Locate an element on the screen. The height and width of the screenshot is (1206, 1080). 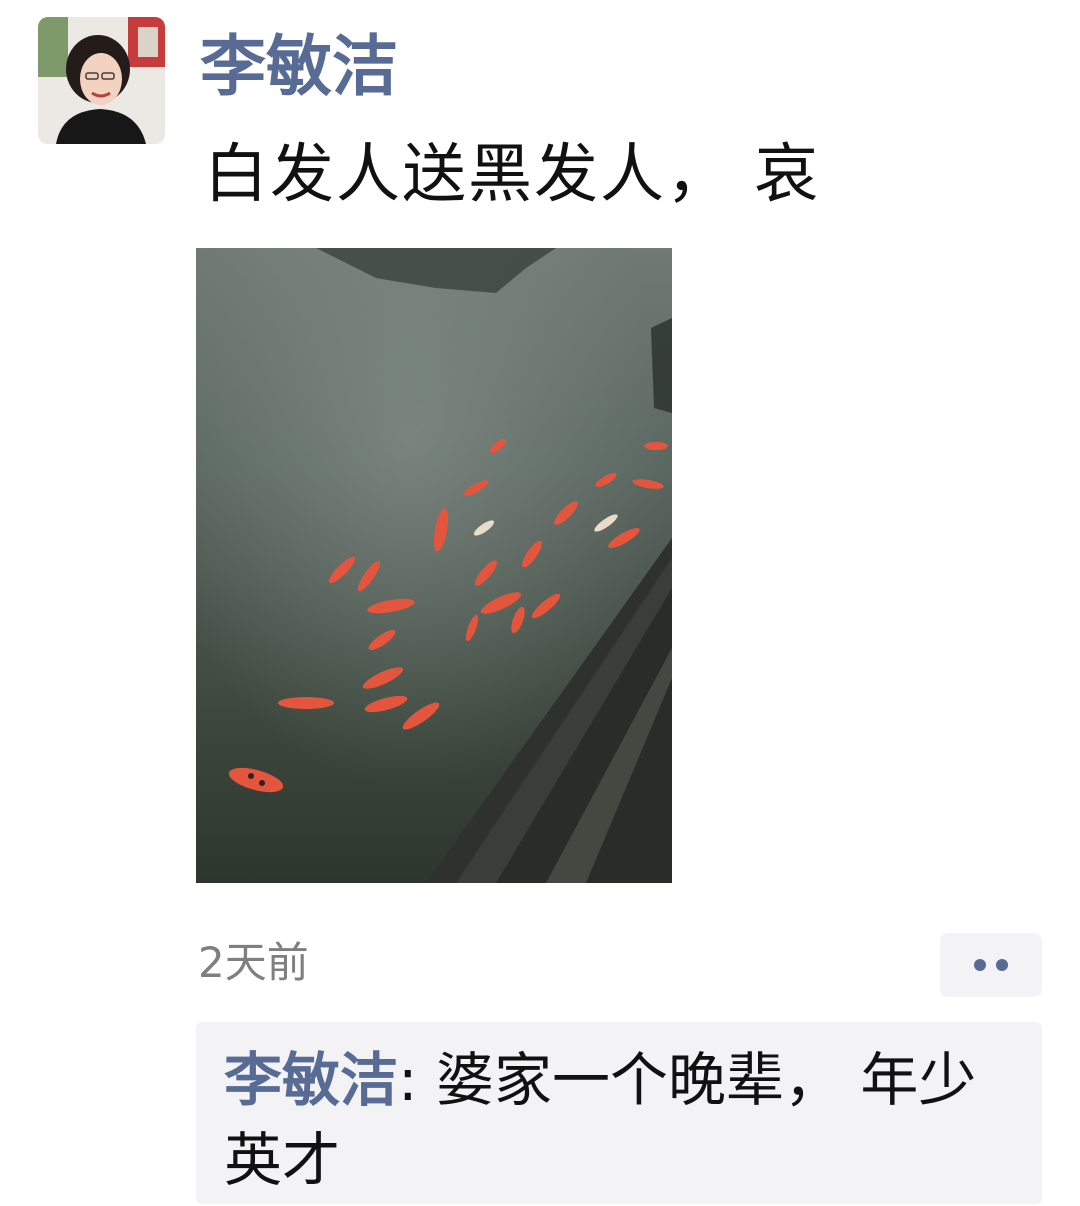
comment-item: 李敏洁: 婆家一个晚辈， 年少英才 is located at coordinates (619, 1120).